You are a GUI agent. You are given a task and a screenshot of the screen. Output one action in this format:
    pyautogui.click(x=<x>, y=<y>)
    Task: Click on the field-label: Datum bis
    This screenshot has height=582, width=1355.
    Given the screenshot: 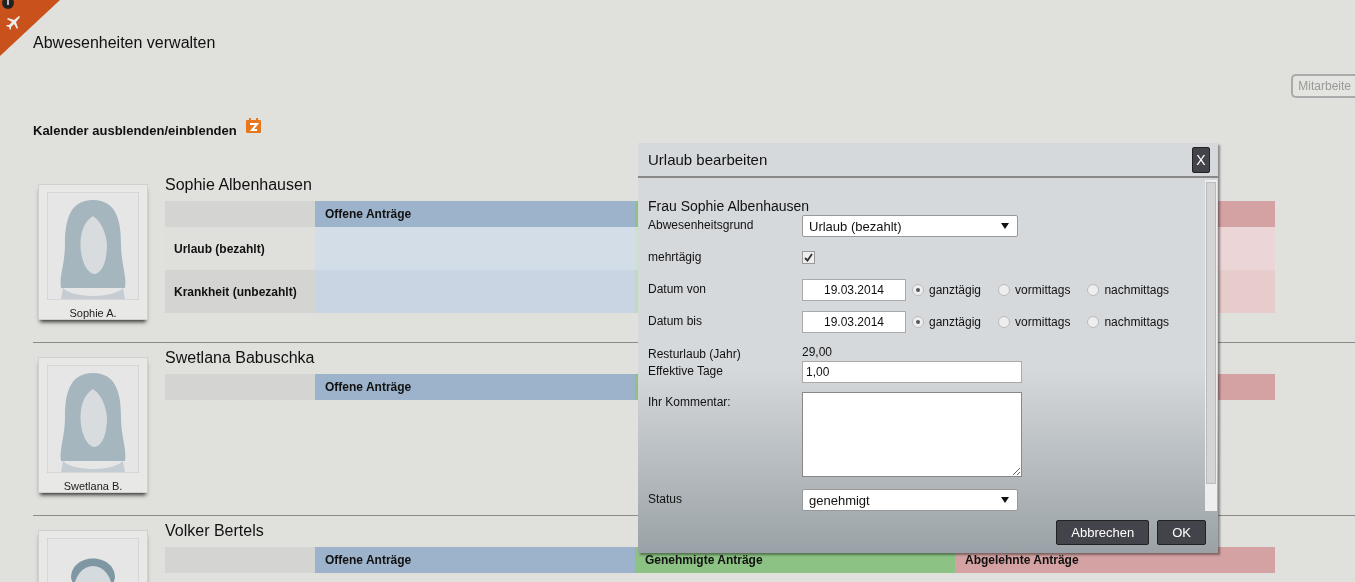 What is the action you would take?
    pyautogui.click(x=676, y=320)
    